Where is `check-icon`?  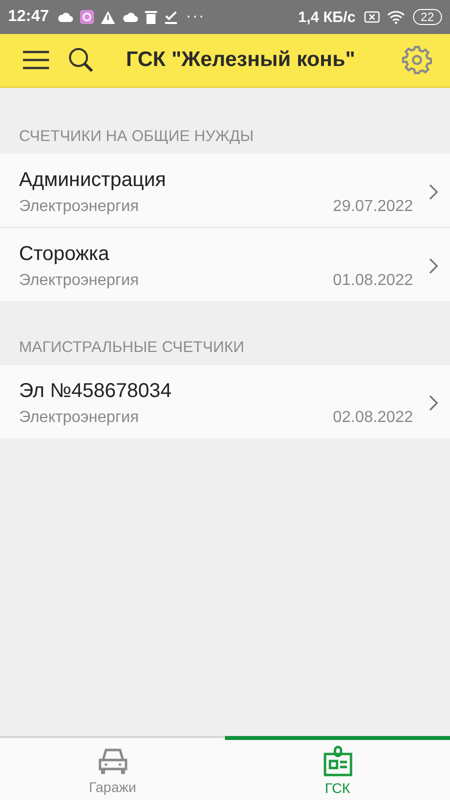
check-icon is located at coordinates (171, 17).